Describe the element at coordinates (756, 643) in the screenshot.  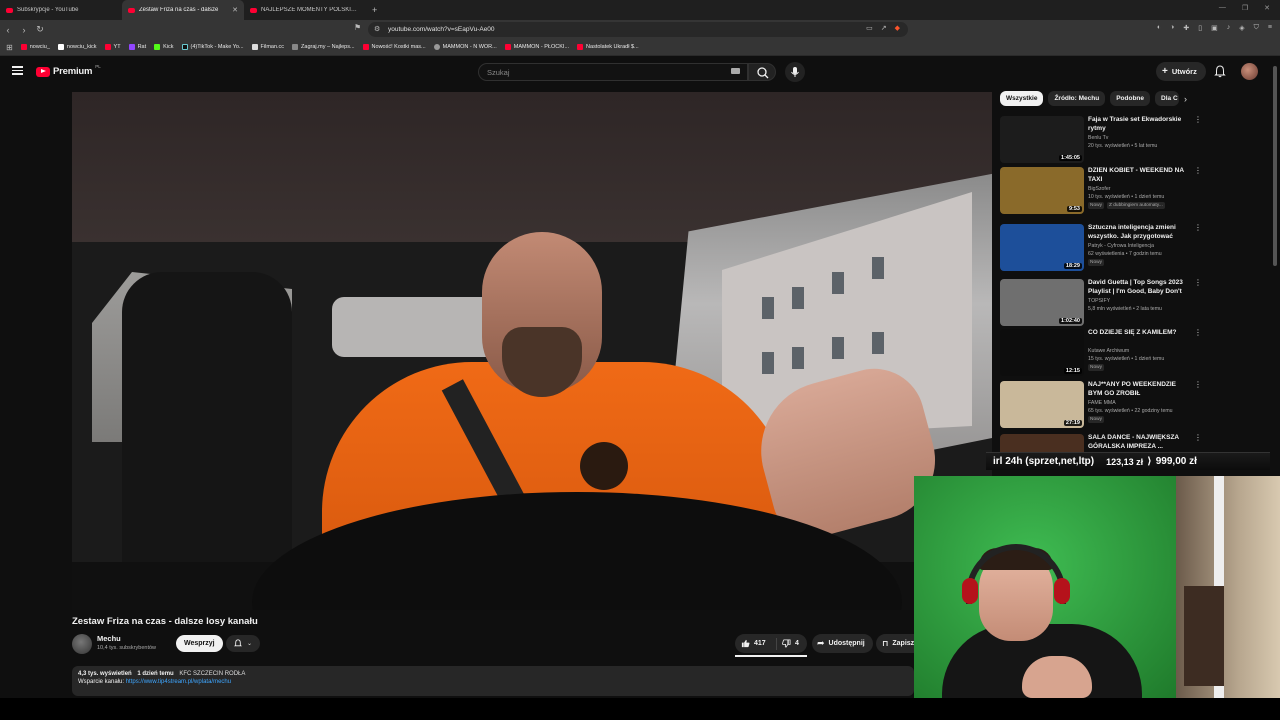
I see `like-button: 417` at that location.